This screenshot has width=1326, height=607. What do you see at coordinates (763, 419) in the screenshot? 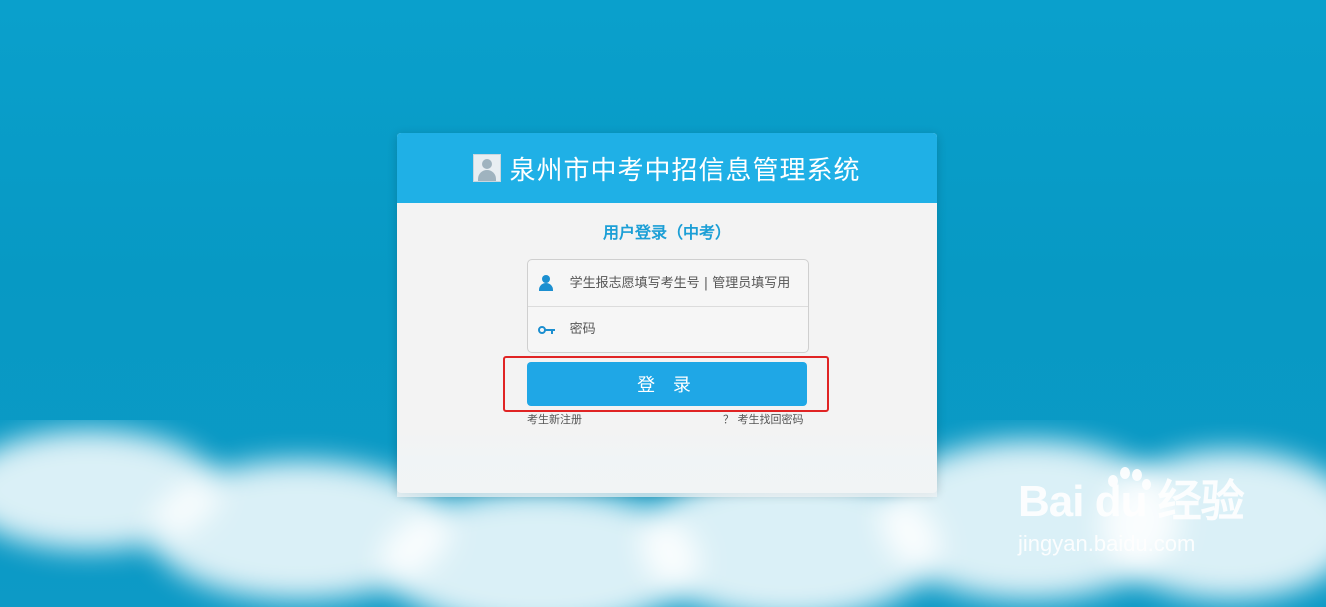
I see `forgot-password-link: ？ 考生找回密码` at bounding box center [763, 419].